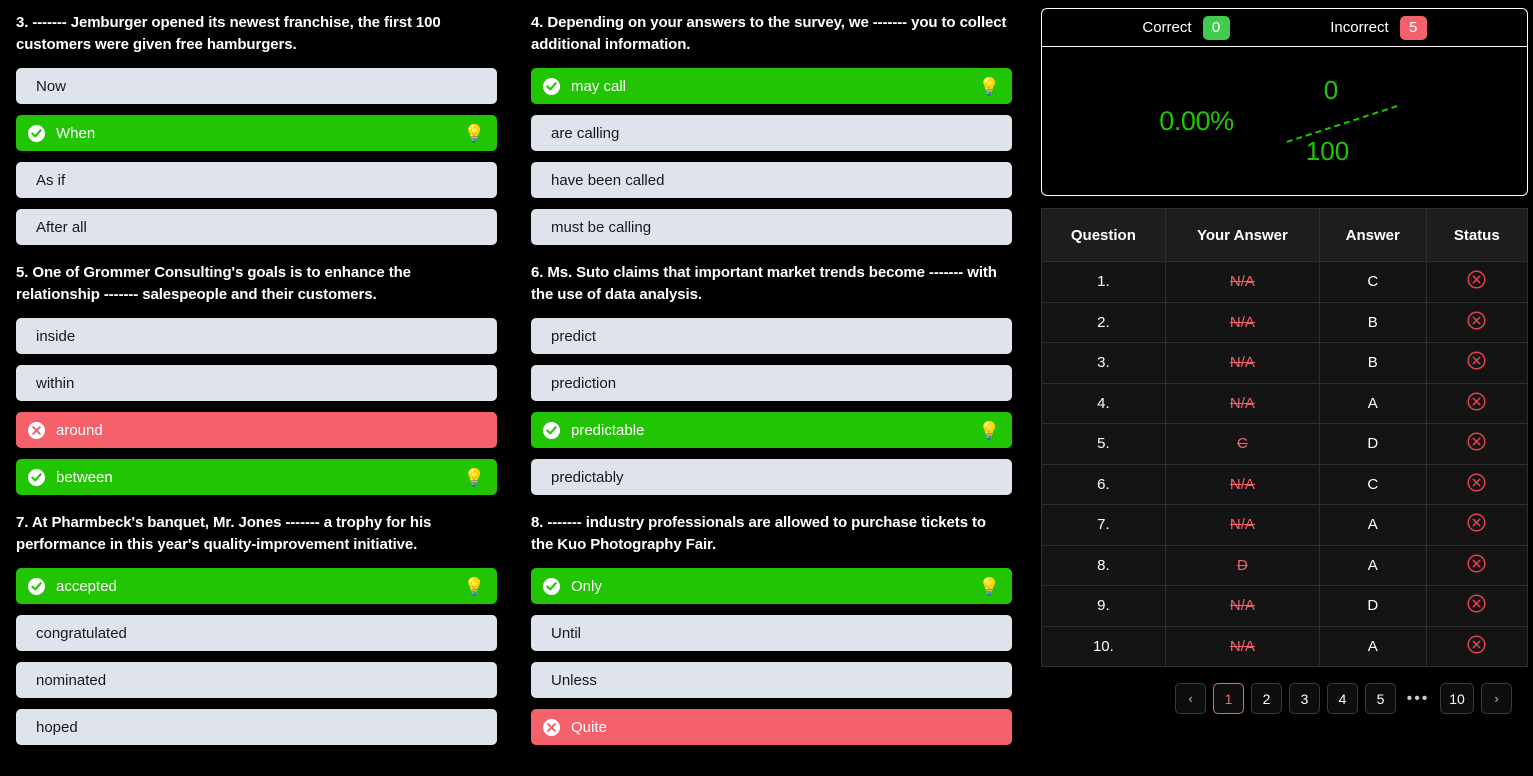 This screenshot has width=1533, height=776. I want to click on answer-option-neutral: congratulated💡, so click(256, 633).